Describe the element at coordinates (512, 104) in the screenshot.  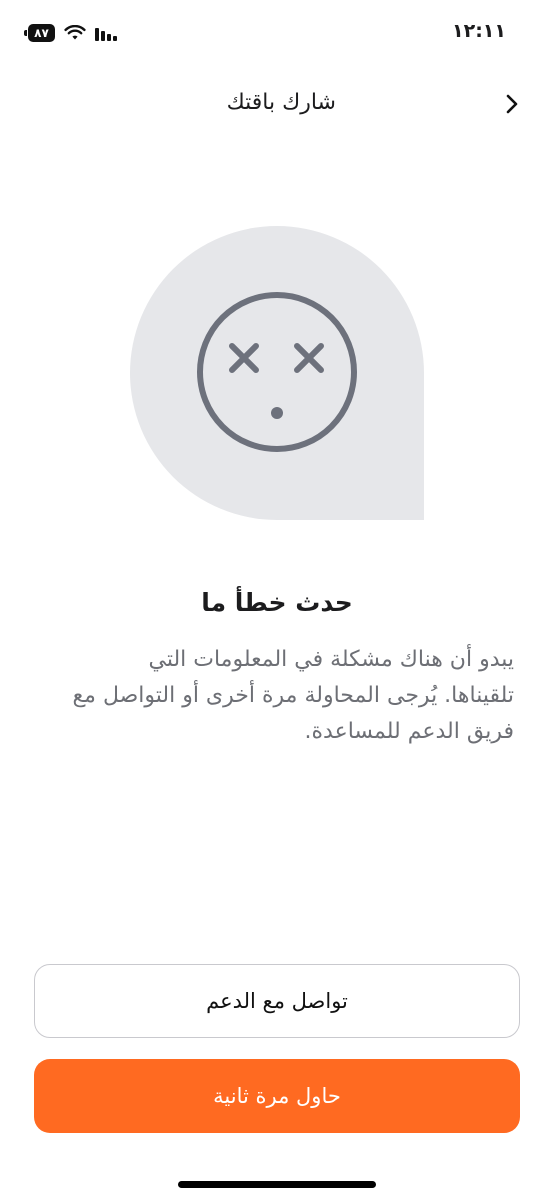
I see `chevron-right-icon` at that location.